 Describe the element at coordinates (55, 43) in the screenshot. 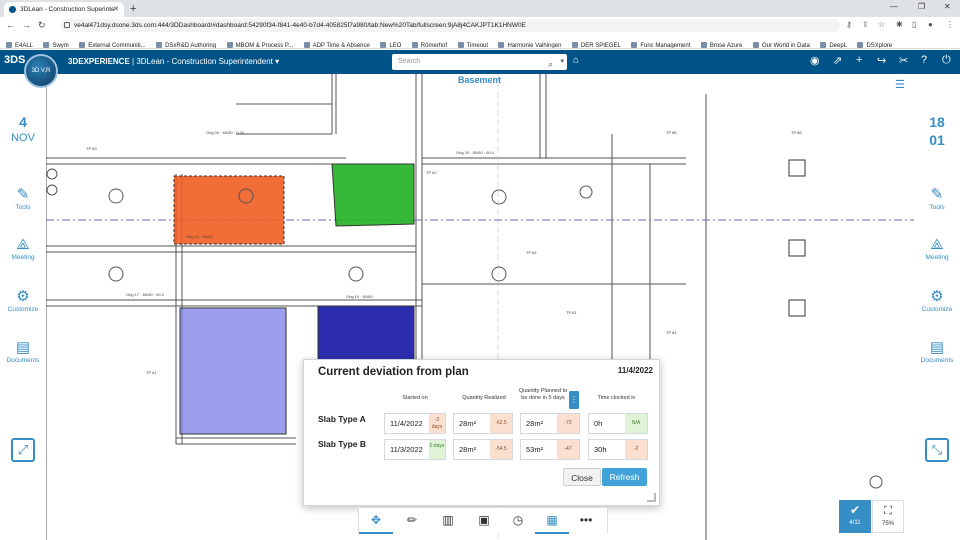

I see `bookmark: Swym` at that location.